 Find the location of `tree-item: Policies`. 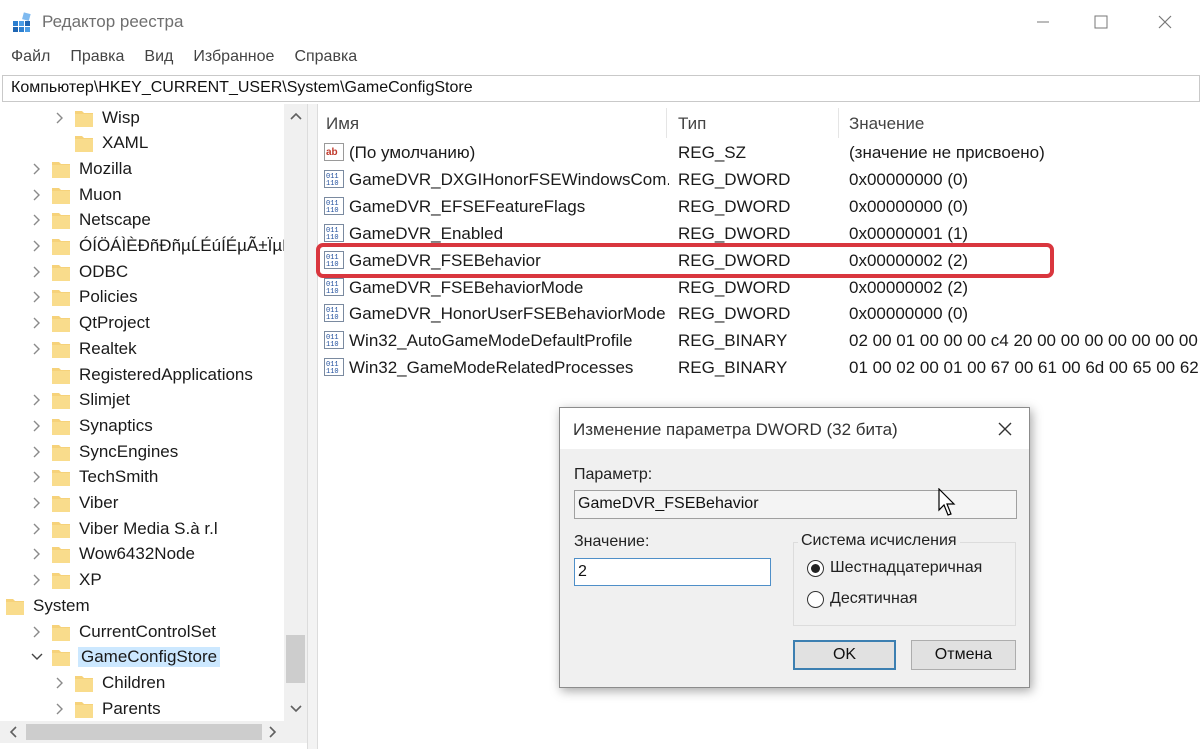

tree-item: Policies is located at coordinates (84, 297).